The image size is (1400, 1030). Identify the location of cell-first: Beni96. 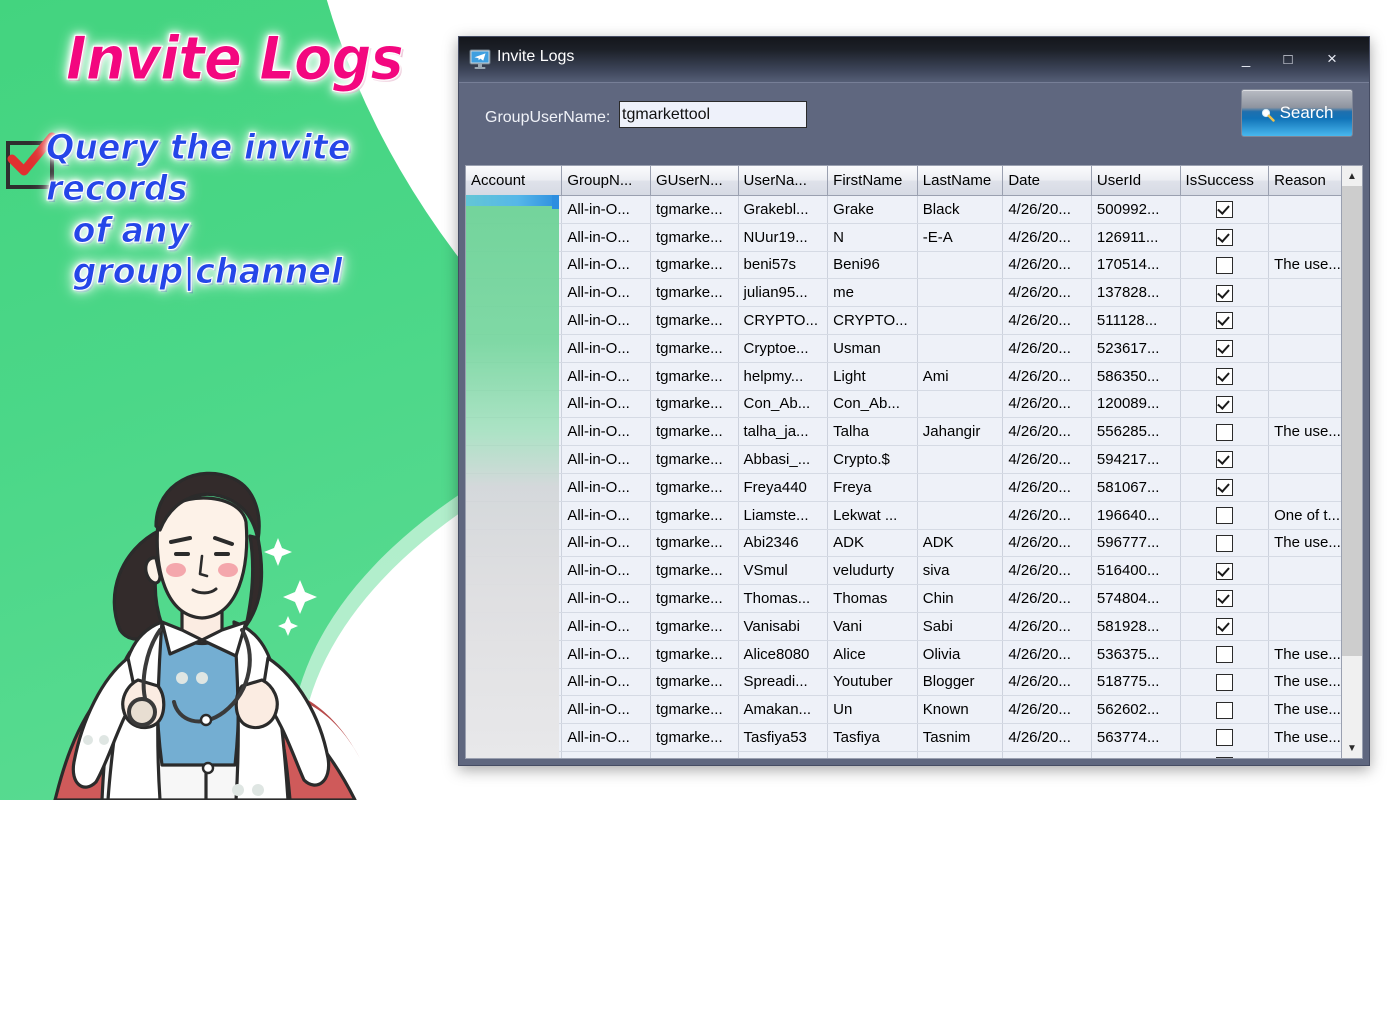
(872, 265).